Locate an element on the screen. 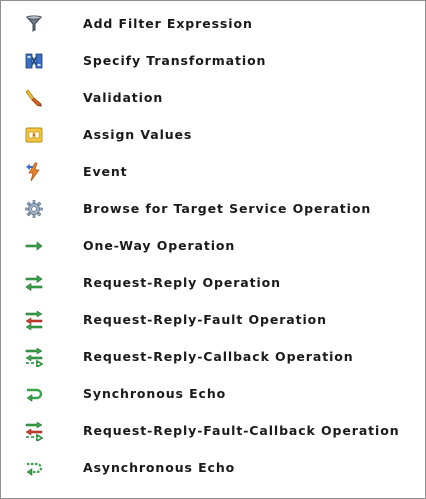 This screenshot has height=499, width=426. legend-label: Request-Reply-Callback Operation is located at coordinates (218, 356).